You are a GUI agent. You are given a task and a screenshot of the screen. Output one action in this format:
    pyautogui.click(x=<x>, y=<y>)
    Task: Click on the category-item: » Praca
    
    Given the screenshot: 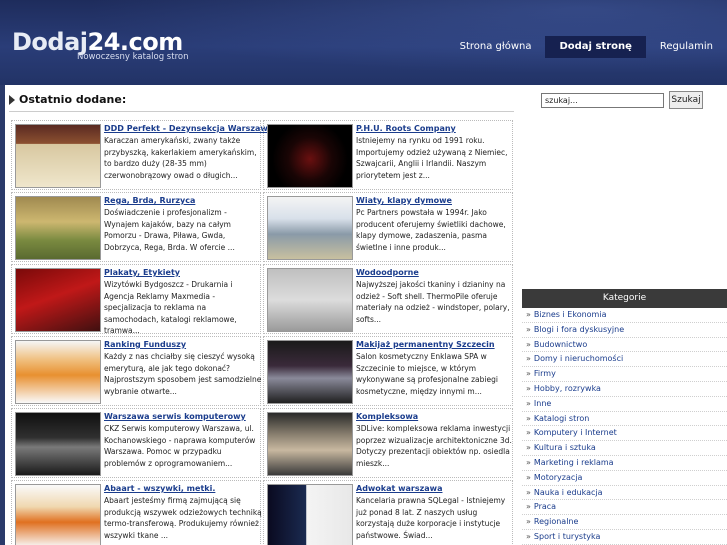 What is the action you would take?
    pyautogui.click(x=624, y=508)
    